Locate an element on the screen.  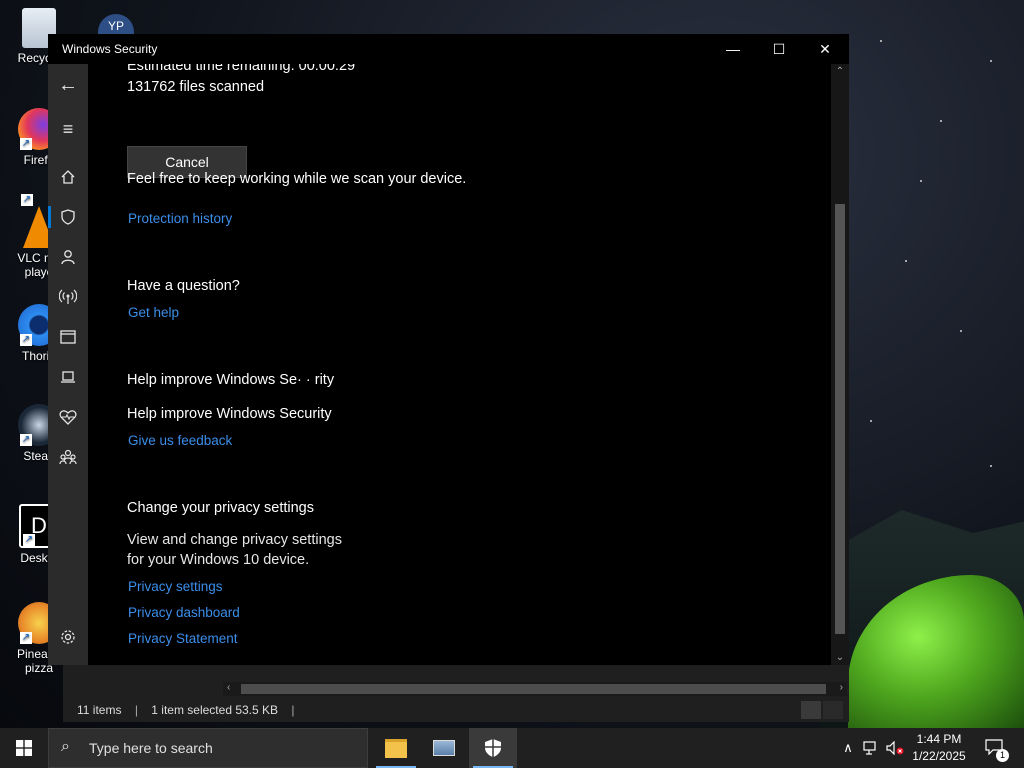
notification-count-badge: 1 is located at coordinates (1002, 755).